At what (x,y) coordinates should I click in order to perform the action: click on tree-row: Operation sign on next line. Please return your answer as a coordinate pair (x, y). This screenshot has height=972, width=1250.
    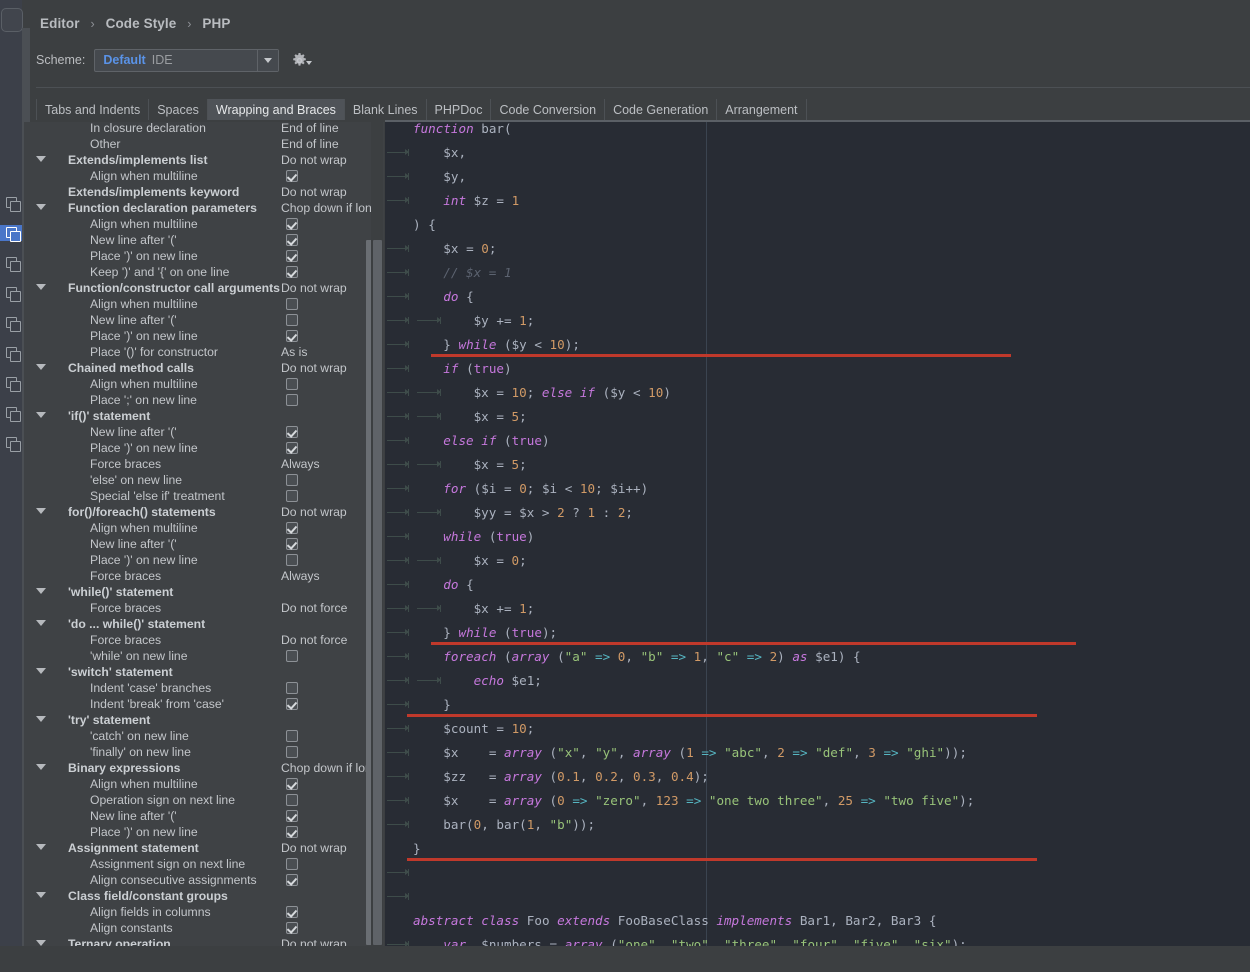
    Looking at the image, I should click on (204, 800).